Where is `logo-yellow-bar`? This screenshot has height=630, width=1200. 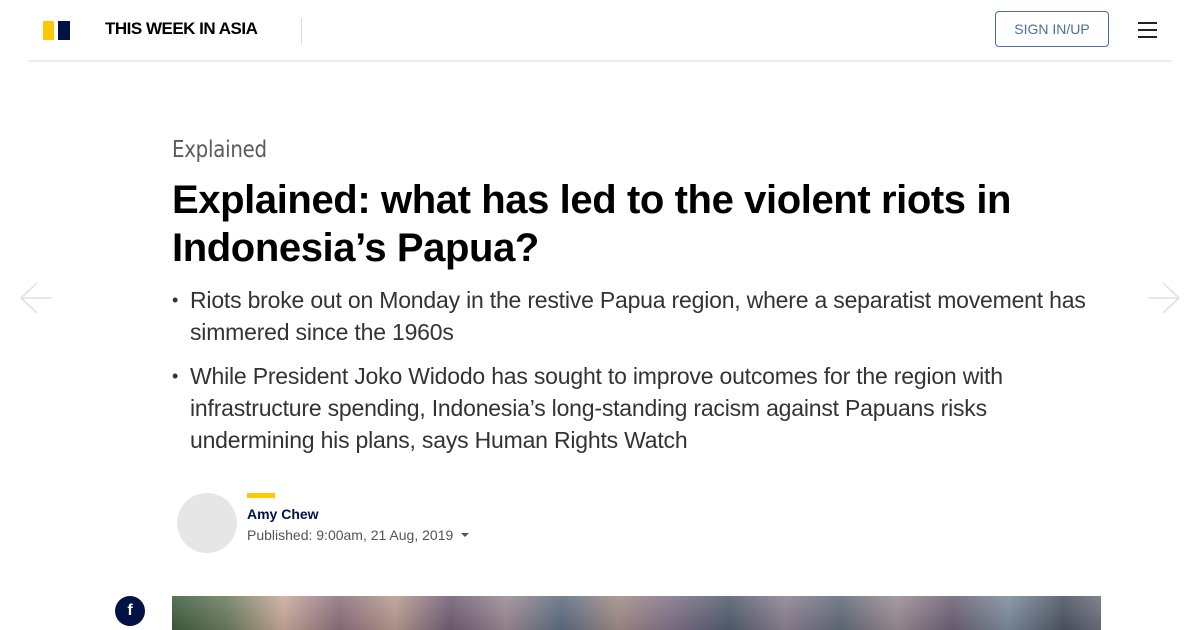
logo-yellow-bar is located at coordinates (48, 30).